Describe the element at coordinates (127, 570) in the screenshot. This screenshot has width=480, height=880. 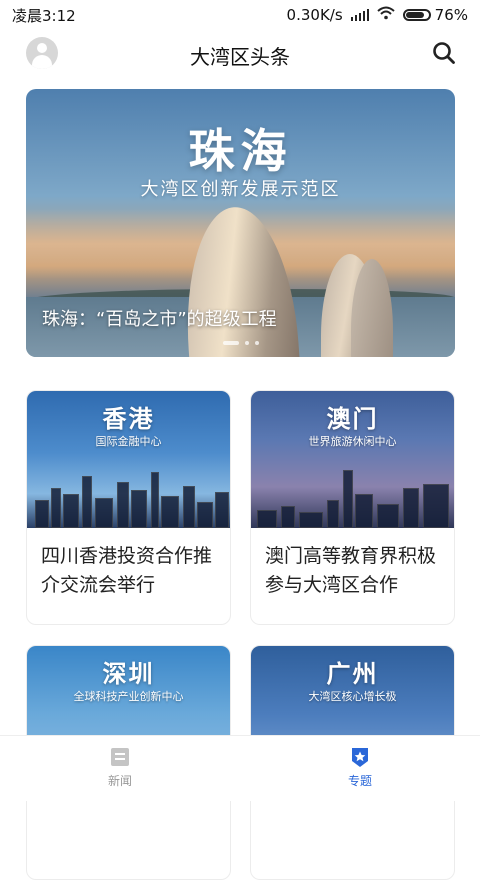
I see `card-headline: 四川香港投资合作推介交流会举行` at that location.